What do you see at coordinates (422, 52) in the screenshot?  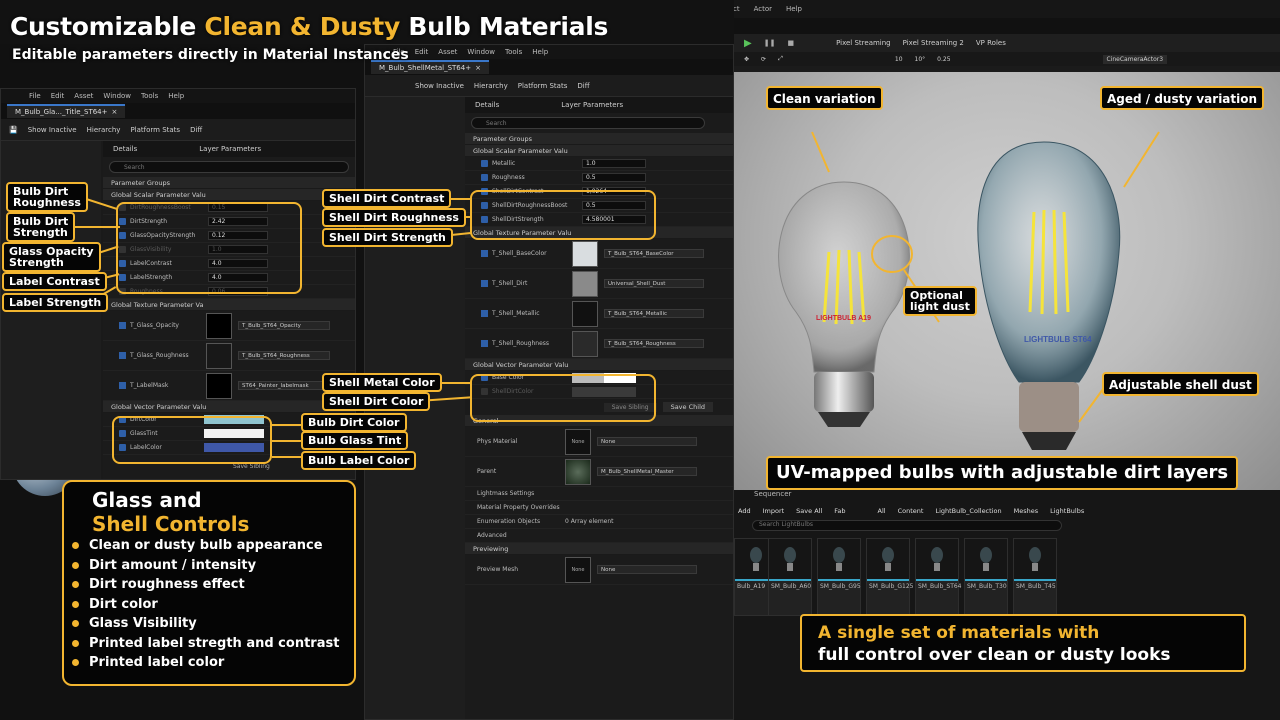 I see `mid-menu-edit: Edit` at bounding box center [422, 52].